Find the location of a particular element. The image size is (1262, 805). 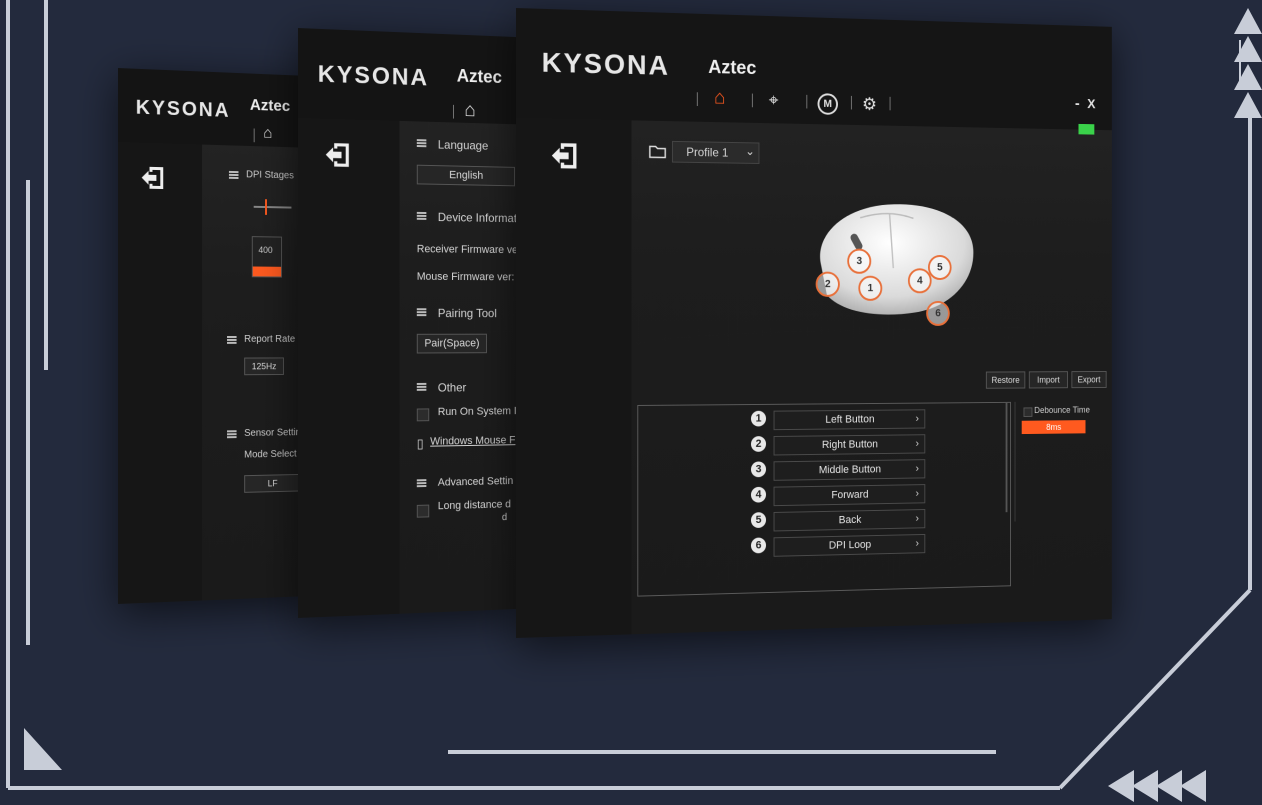

pairing-tool-label: Pairing Tool is located at coordinates (467, 313).